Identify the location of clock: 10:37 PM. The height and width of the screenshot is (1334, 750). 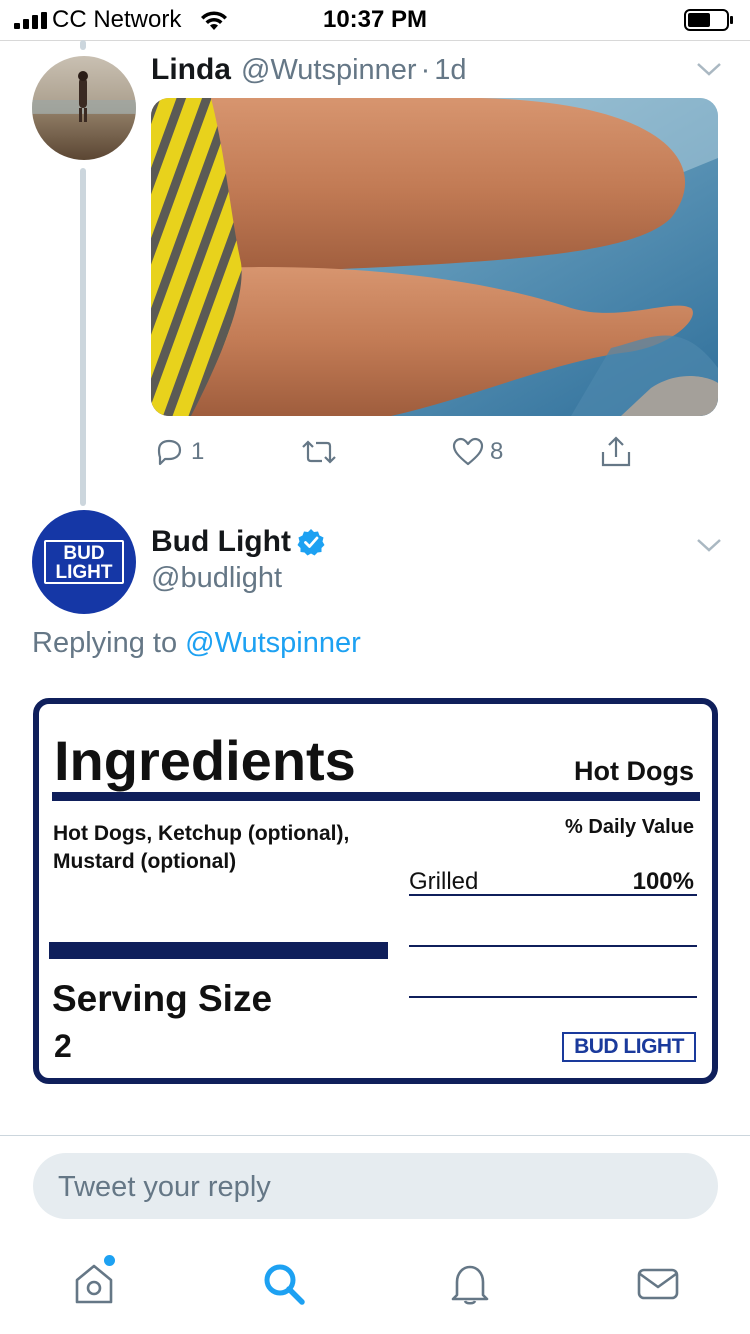
(375, 19).